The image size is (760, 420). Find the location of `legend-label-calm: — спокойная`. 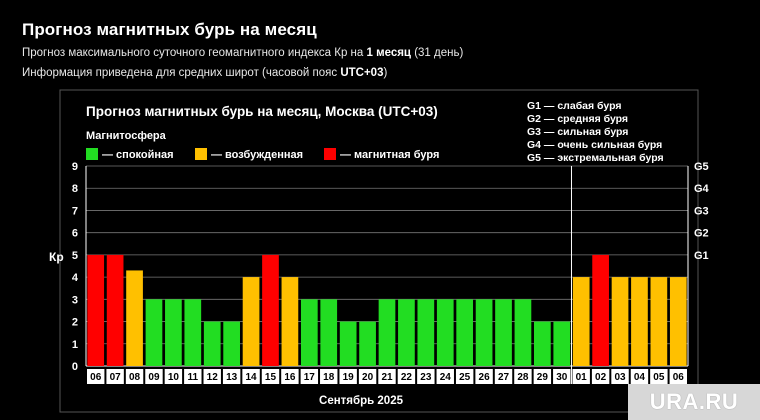

legend-label-calm: — спокойная is located at coordinates (138, 155).